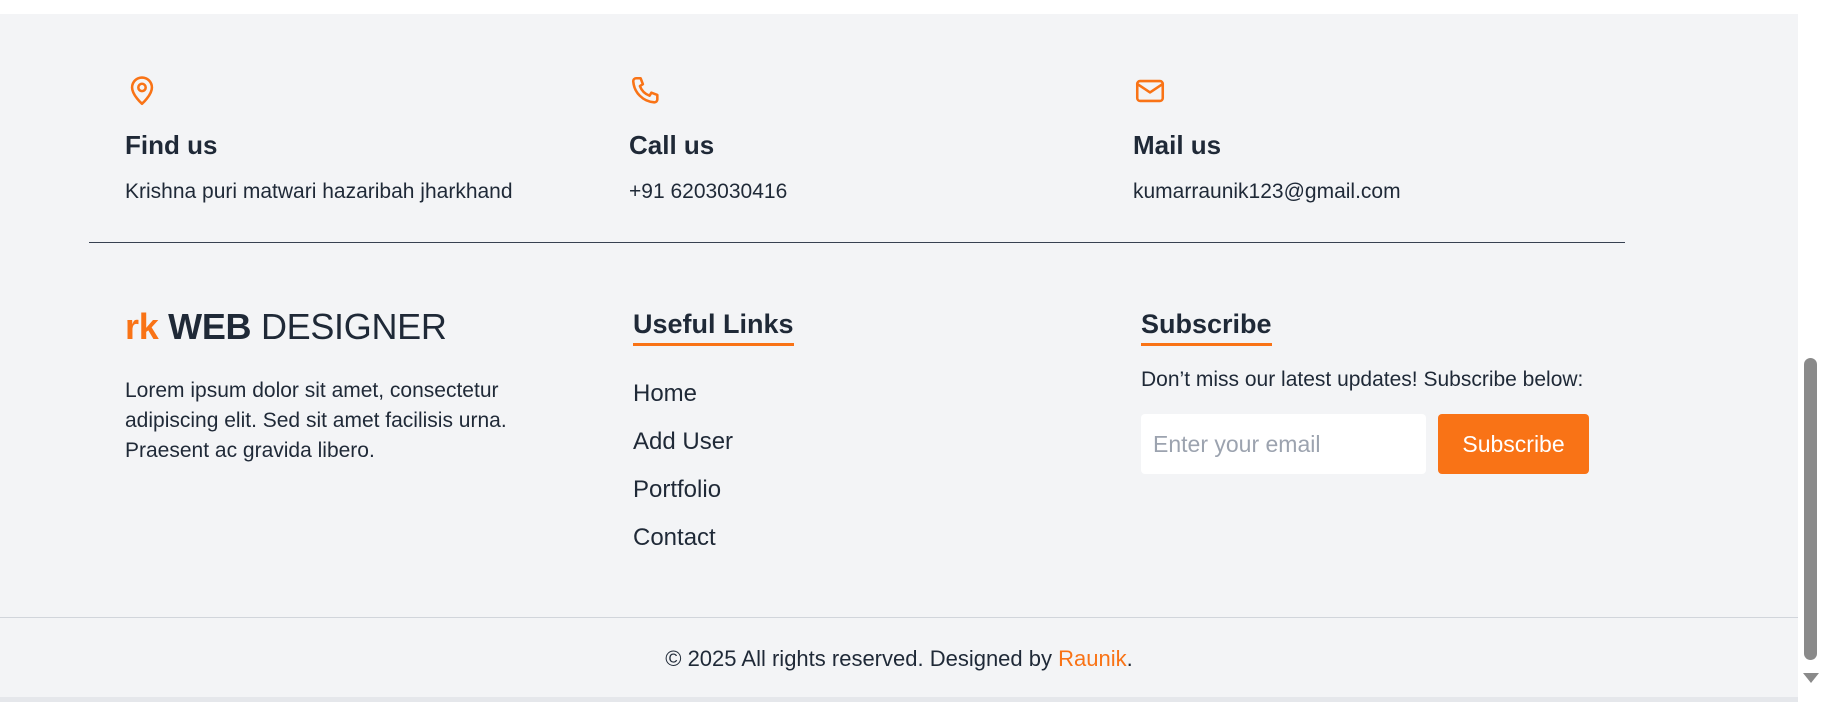 Image resolution: width=1824 pixels, height=702 pixels. What do you see at coordinates (1811, 351) in the screenshot?
I see `vertical-scrollbar` at bounding box center [1811, 351].